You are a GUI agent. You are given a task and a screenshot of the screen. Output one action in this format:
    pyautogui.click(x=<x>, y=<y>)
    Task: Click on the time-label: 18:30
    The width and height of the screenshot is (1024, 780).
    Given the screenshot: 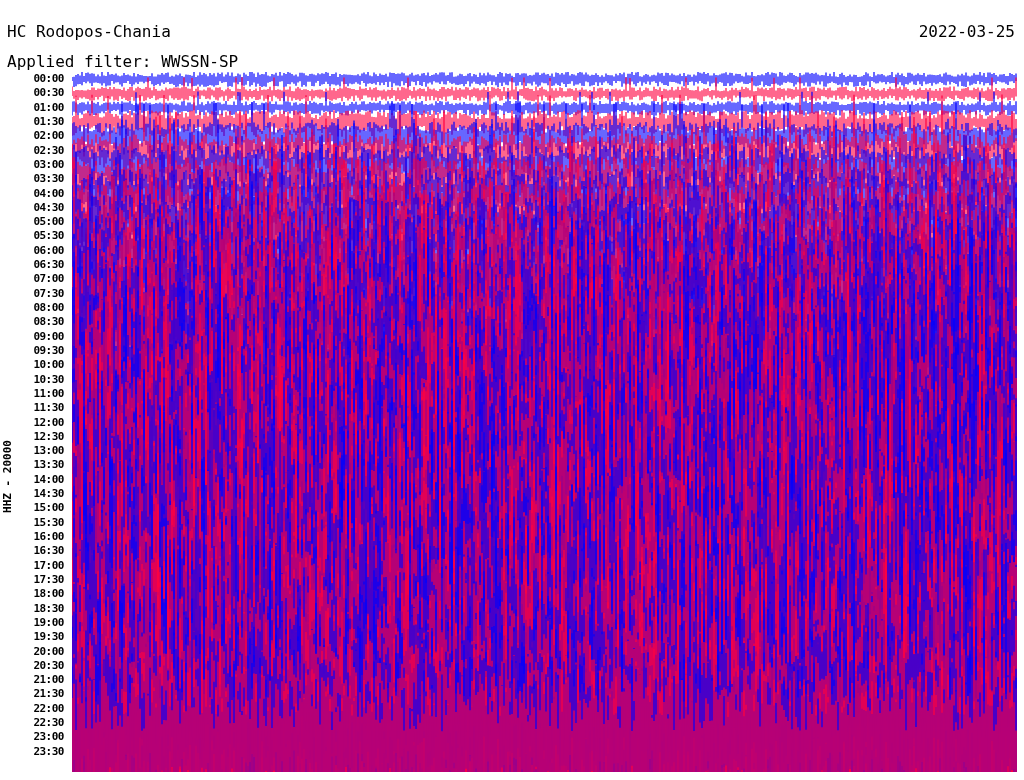 What is the action you would take?
    pyautogui.click(x=48, y=608)
    